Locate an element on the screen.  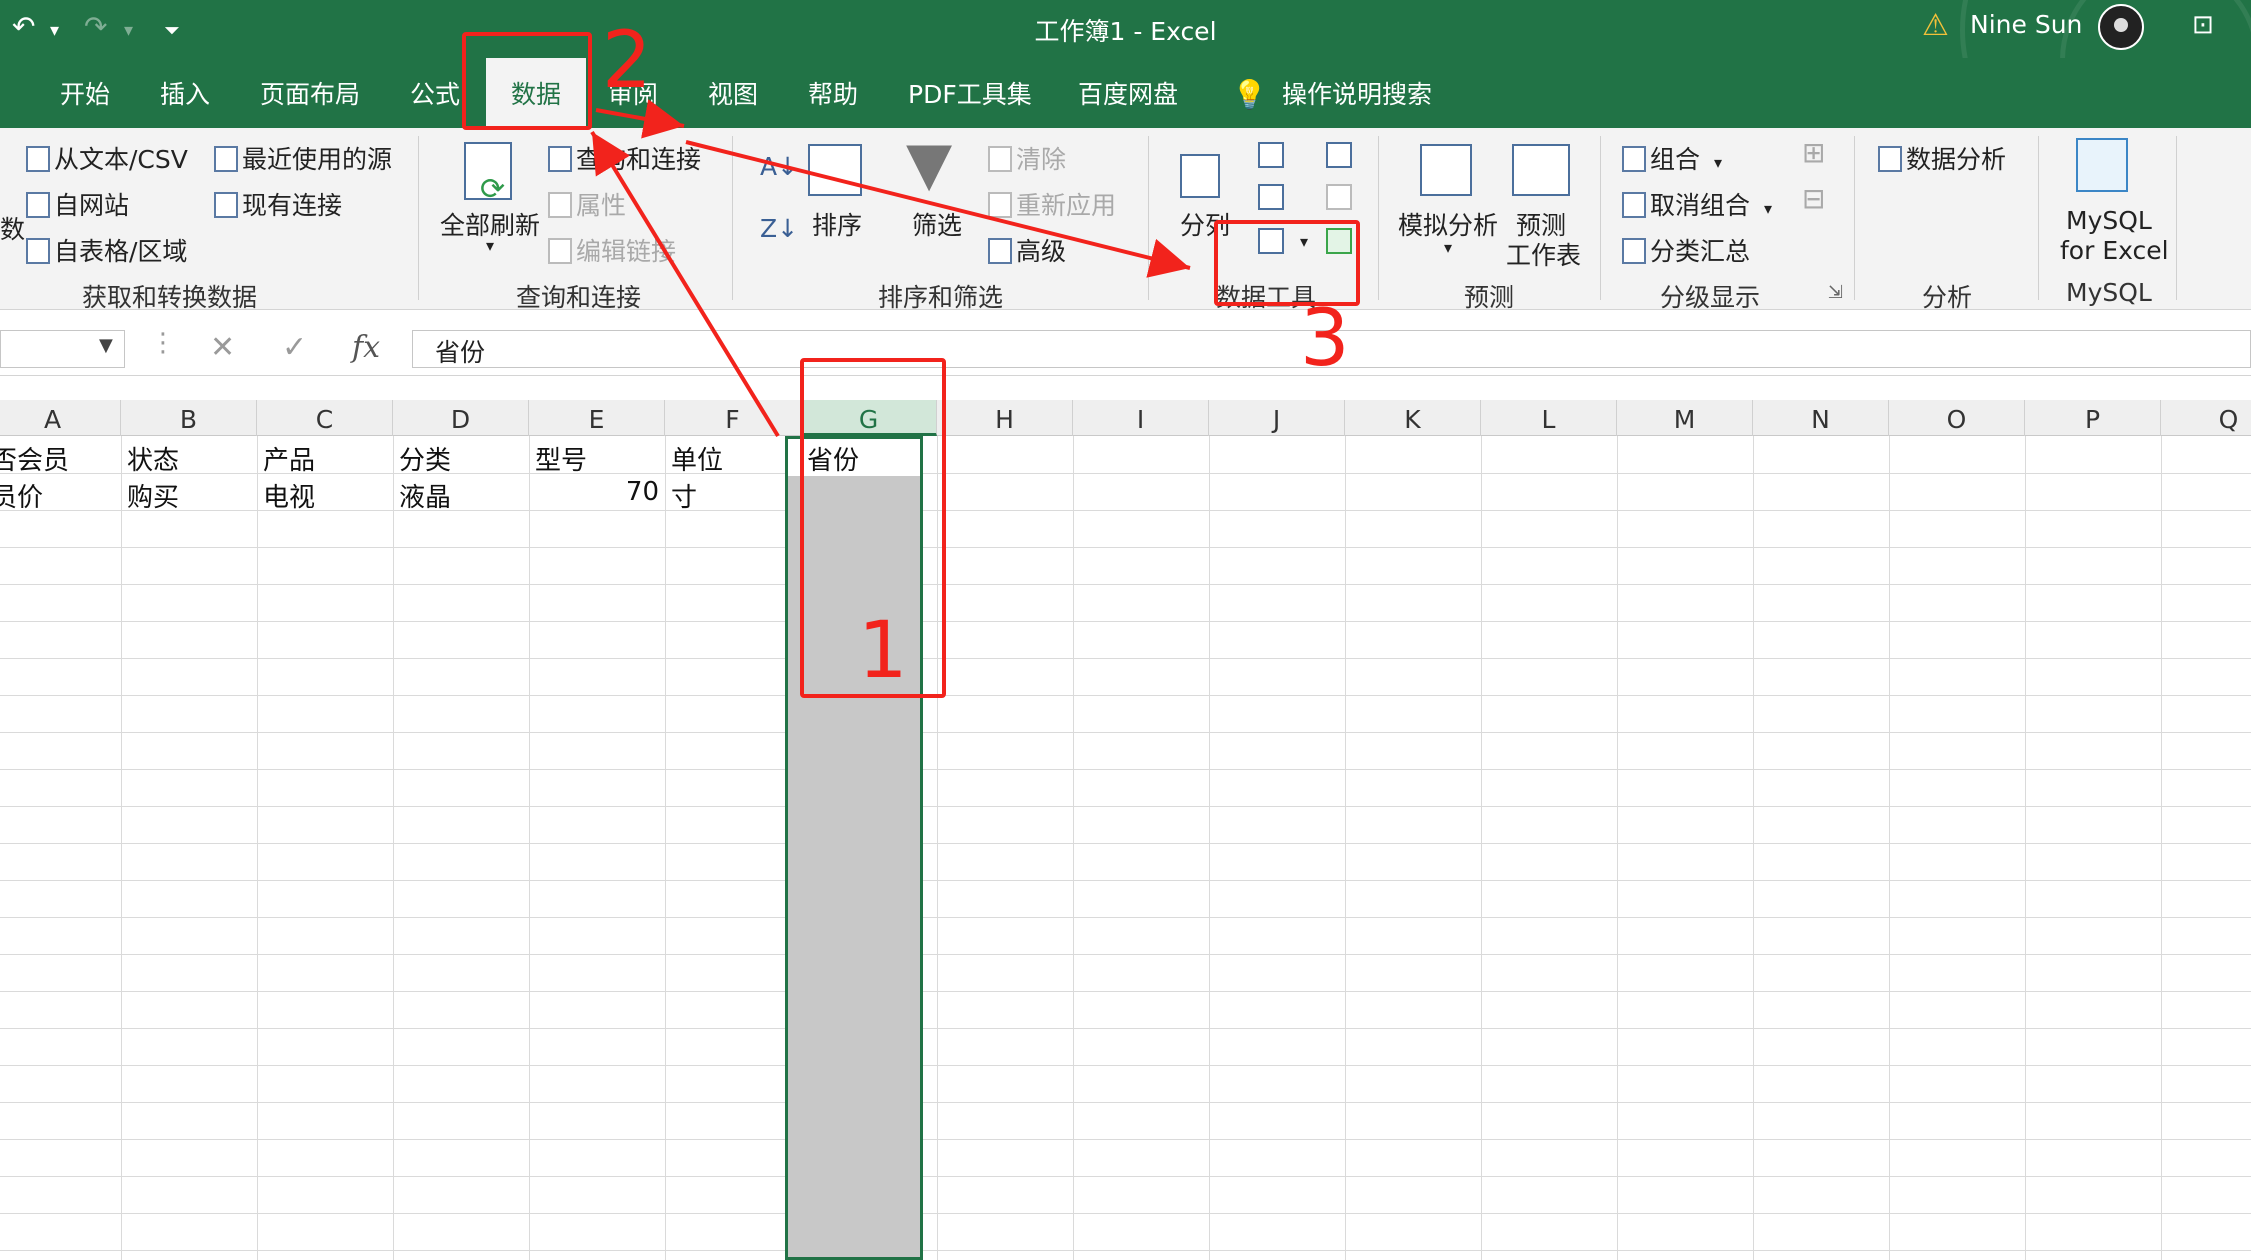
hide-detail-icon: ⊟ is located at coordinates (1813, 198).